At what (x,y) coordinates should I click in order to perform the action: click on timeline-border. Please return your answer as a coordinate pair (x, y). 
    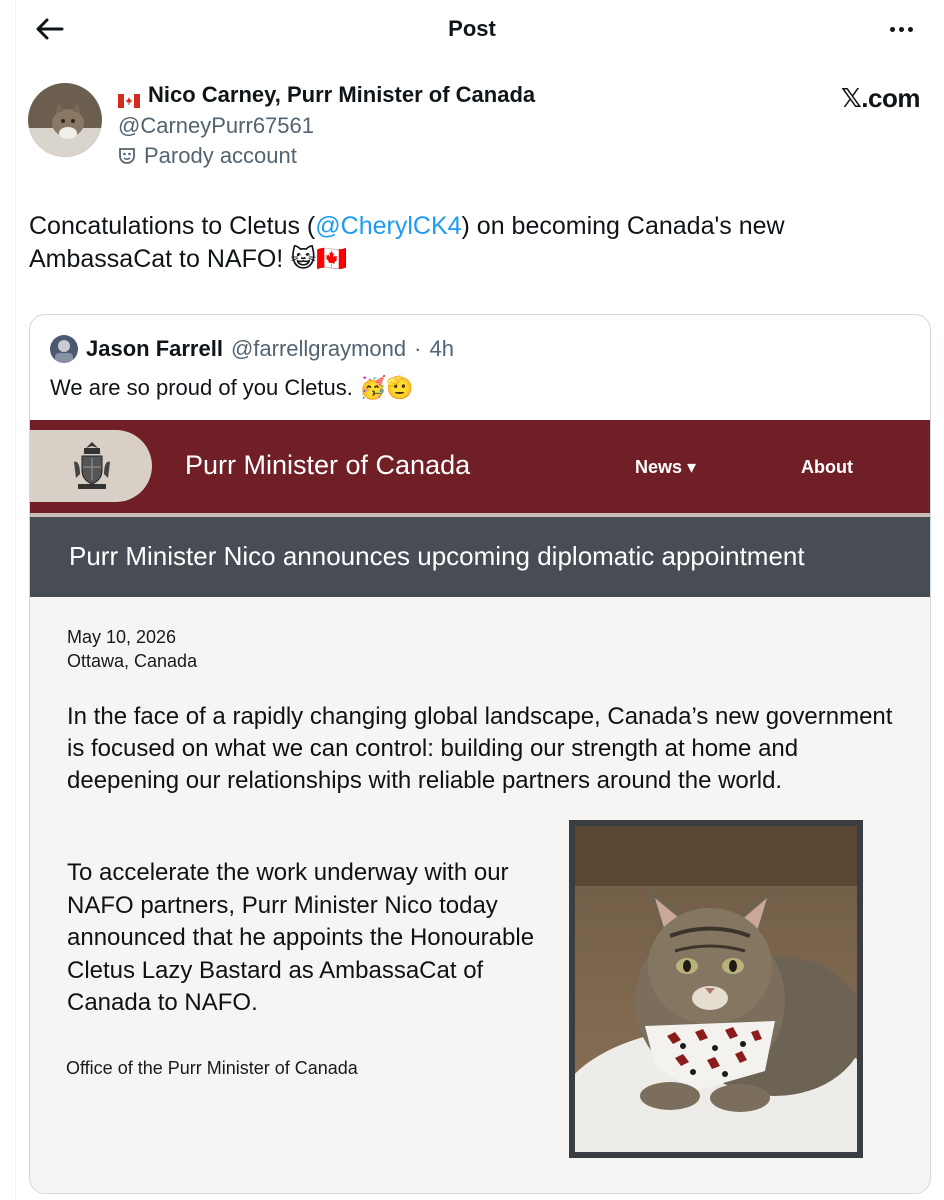
    Looking at the image, I should click on (15, 600).